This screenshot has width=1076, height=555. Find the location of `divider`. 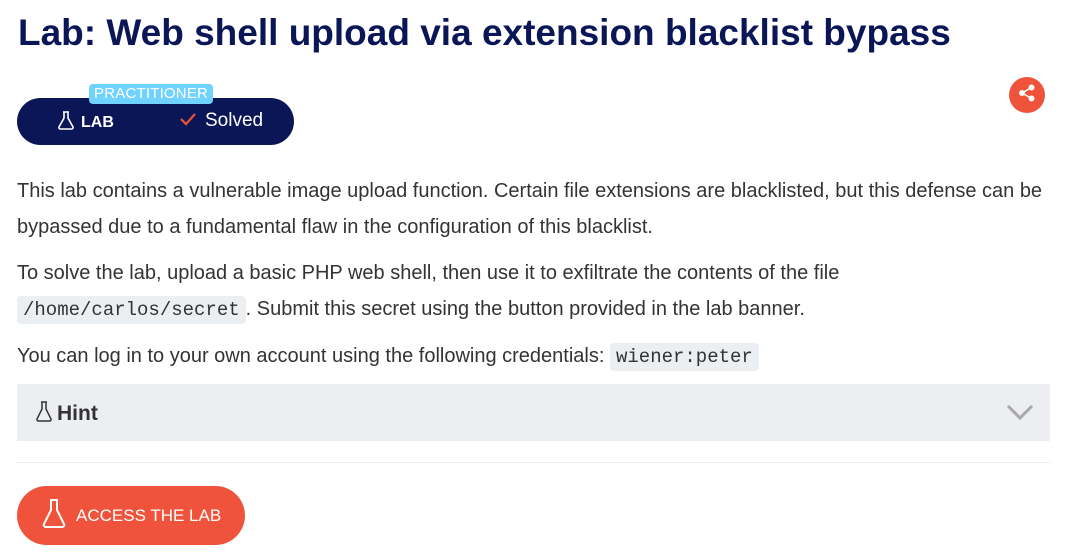

divider is located at coordinates (533, 462).